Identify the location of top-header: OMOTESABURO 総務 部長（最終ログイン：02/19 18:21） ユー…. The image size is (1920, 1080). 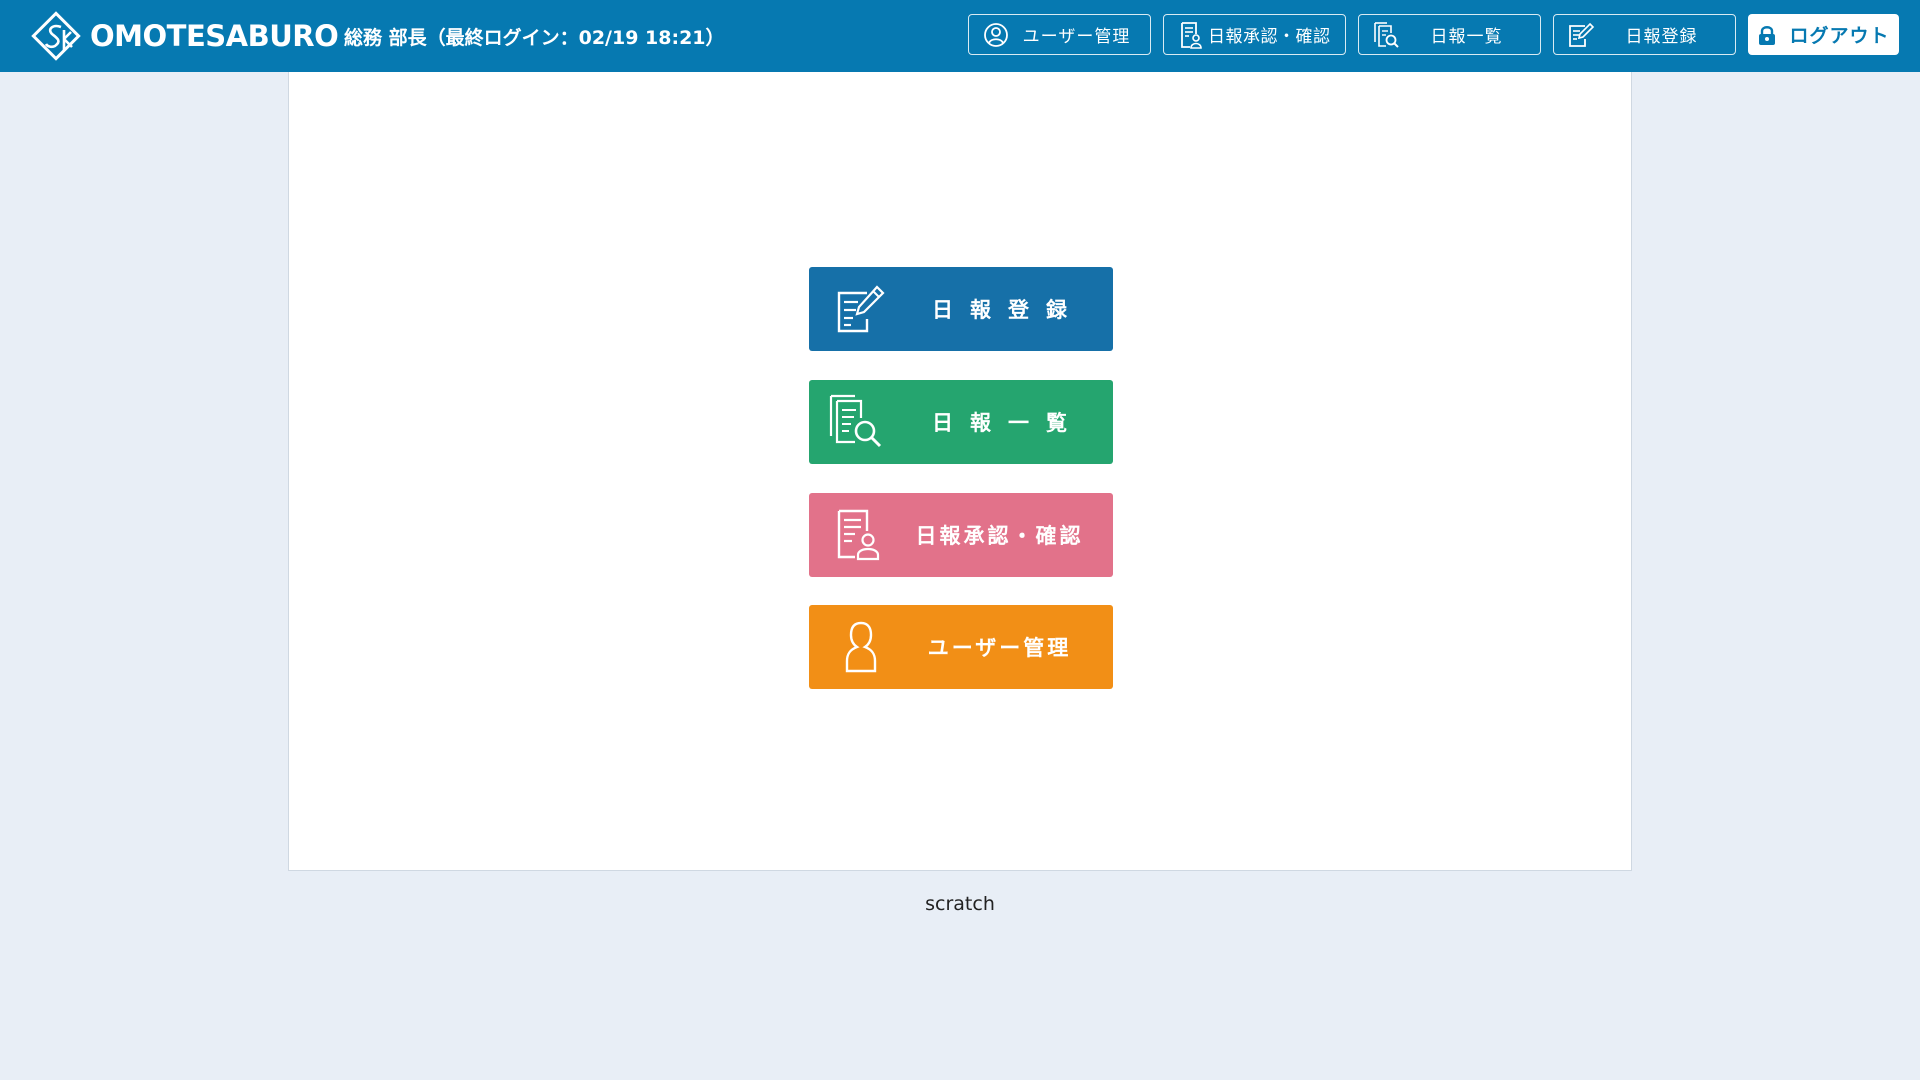
(960, 36).